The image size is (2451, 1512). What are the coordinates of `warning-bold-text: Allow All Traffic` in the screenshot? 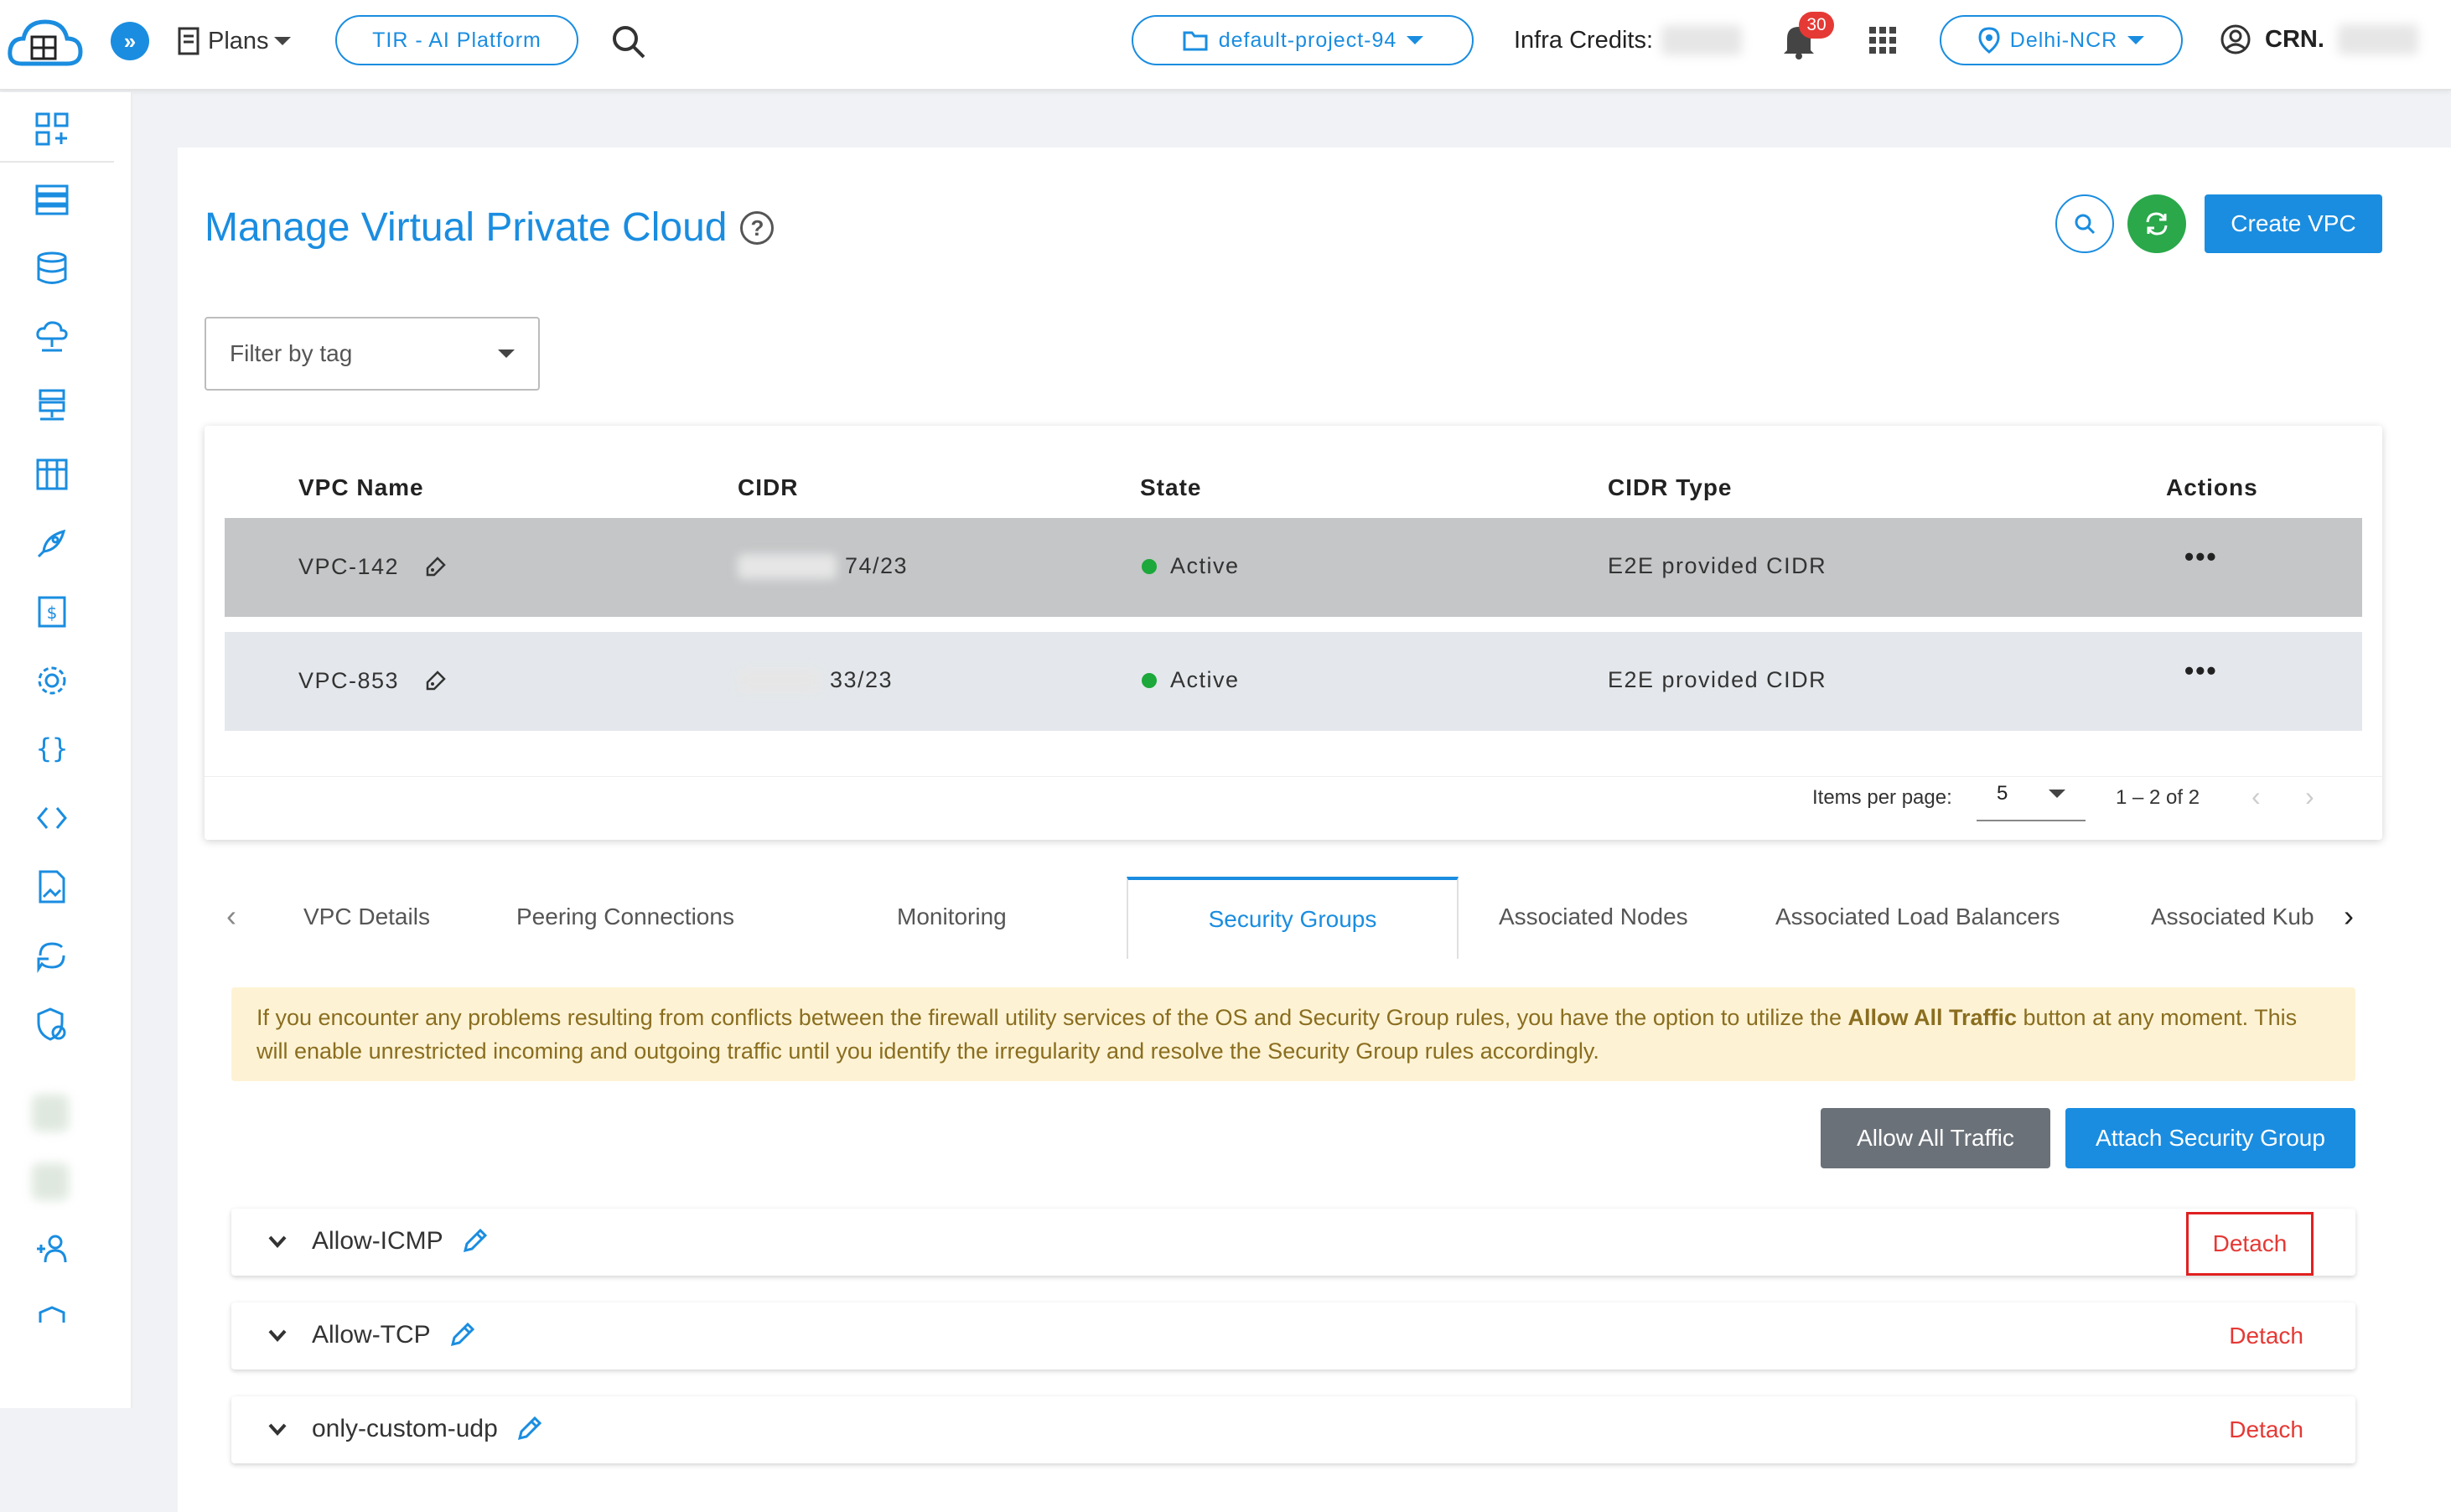 It's located at (1932, 1017).